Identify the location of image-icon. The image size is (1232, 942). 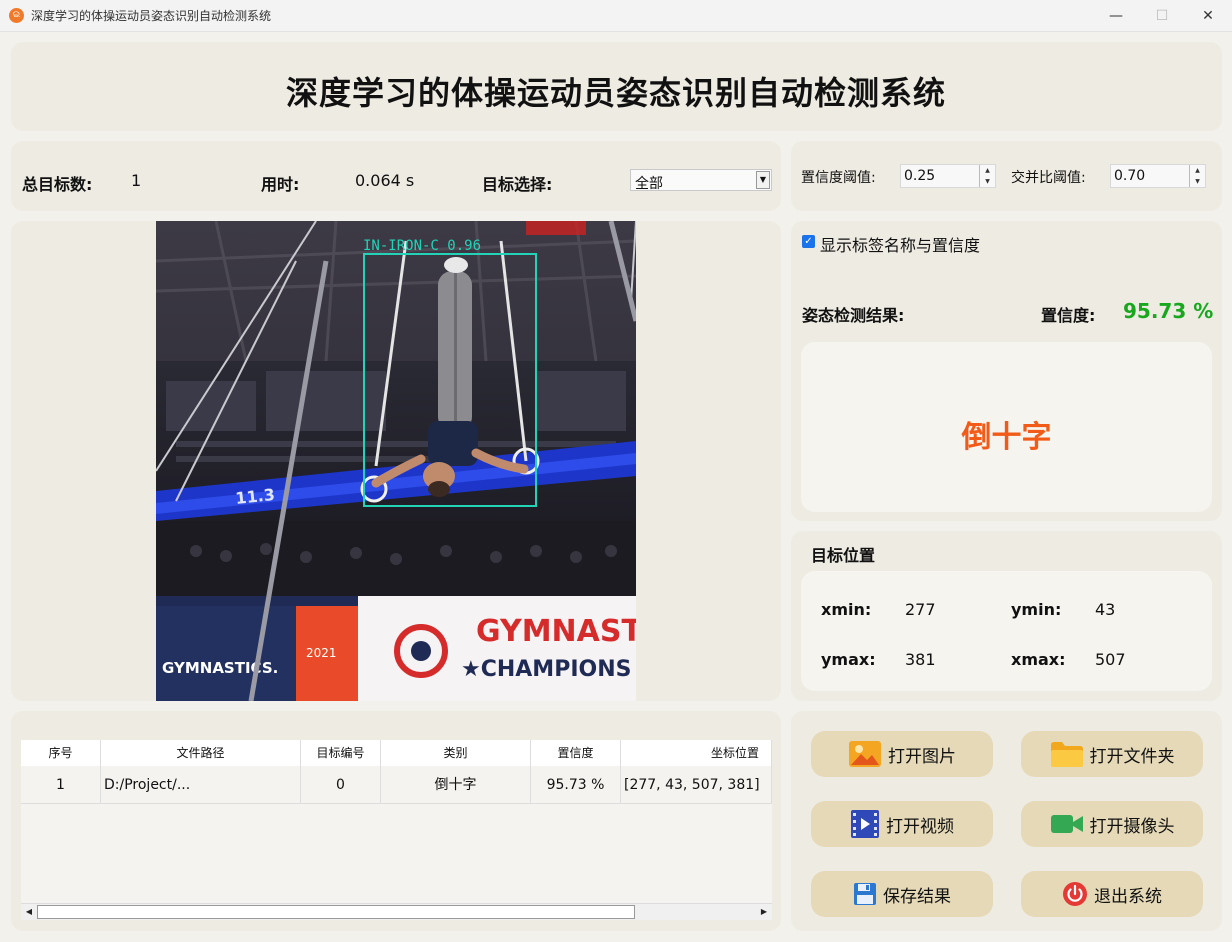
(865, 754).